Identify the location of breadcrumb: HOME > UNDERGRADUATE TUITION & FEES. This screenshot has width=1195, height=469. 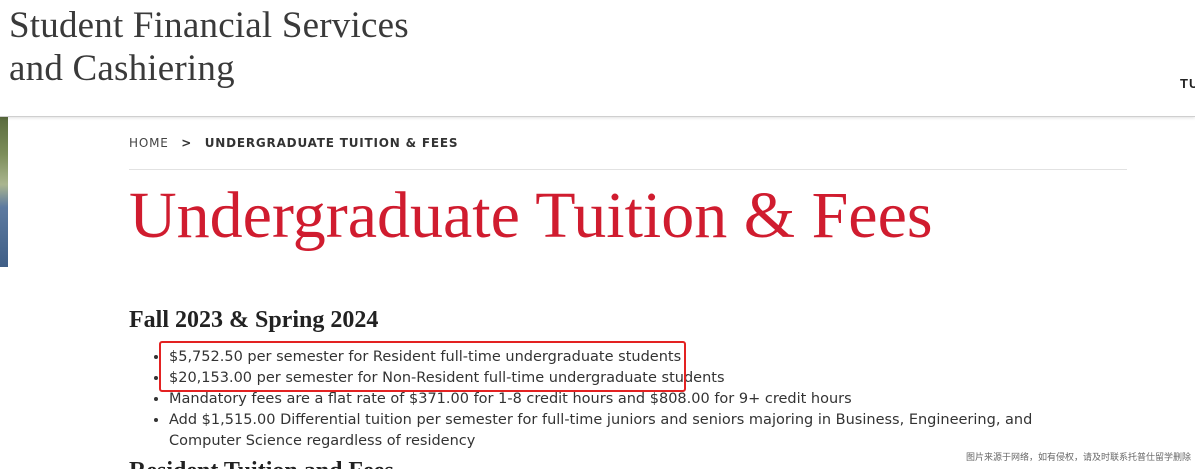
(293, 143).